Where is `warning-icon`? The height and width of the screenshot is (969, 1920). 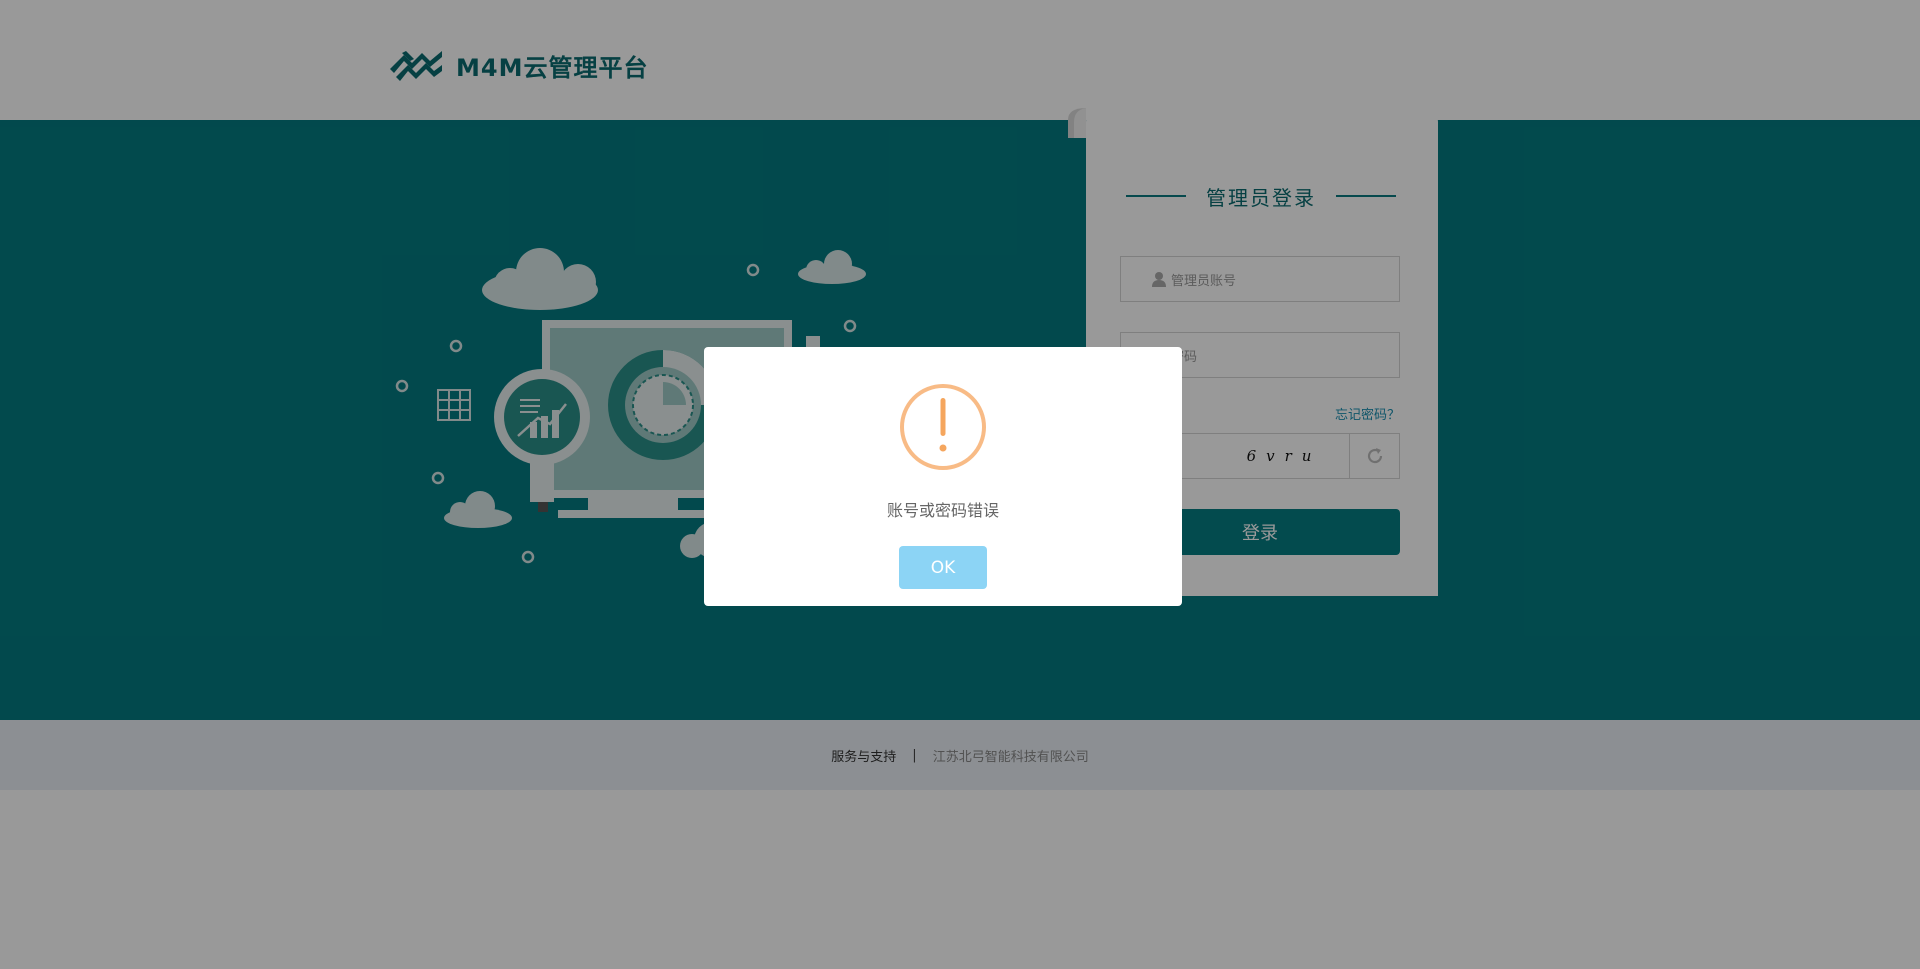
warning-icon is located at coordinates (943, 427).